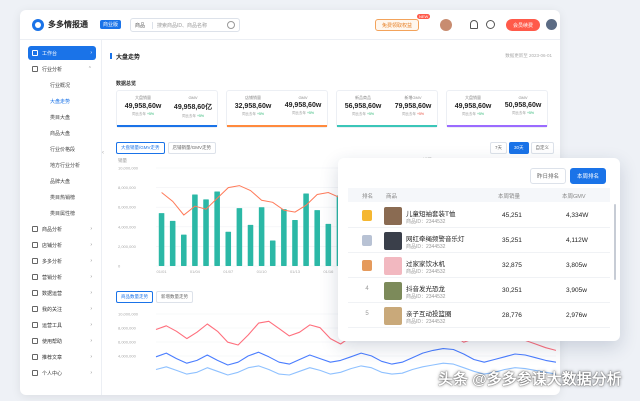 The height and width of the screenshot is (401, 640). I want to click on sidebar-item: 品牌大盘, so click(62, 181).